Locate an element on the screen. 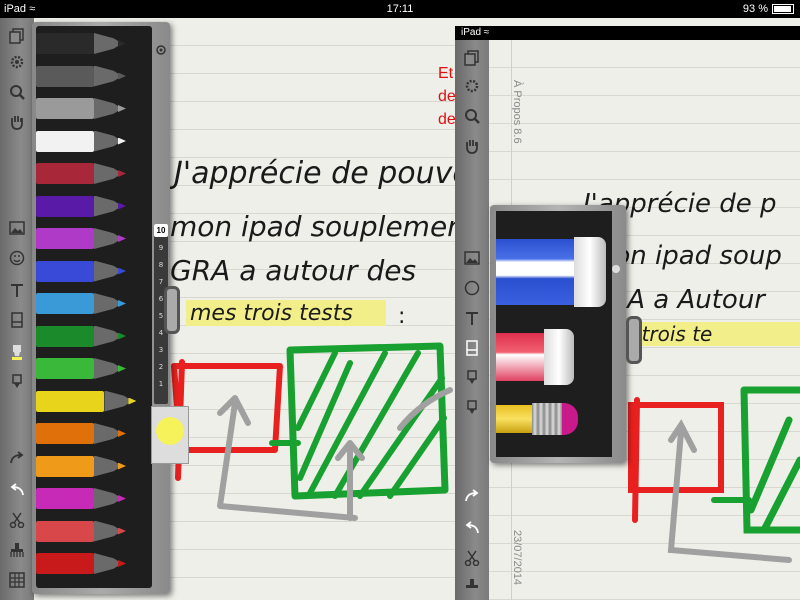 Image resolution: width=800 pixels, height=600 pixels. ruler-tick-label: 2 is located at coordinates (161, 367).